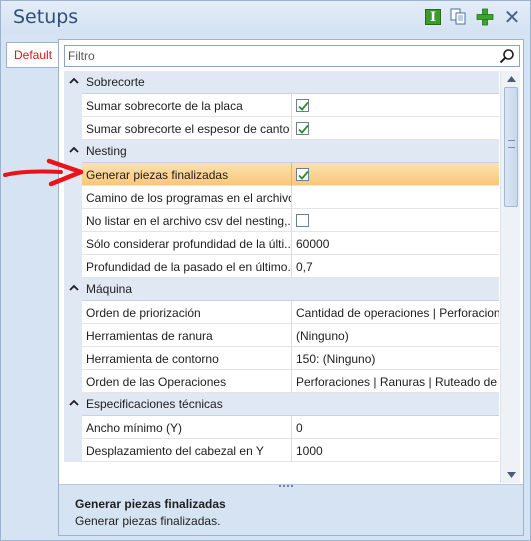 Image resolution: width=531 pixels, height=541 pixels. I want to click on window-title: Setups, so click(46, 17).